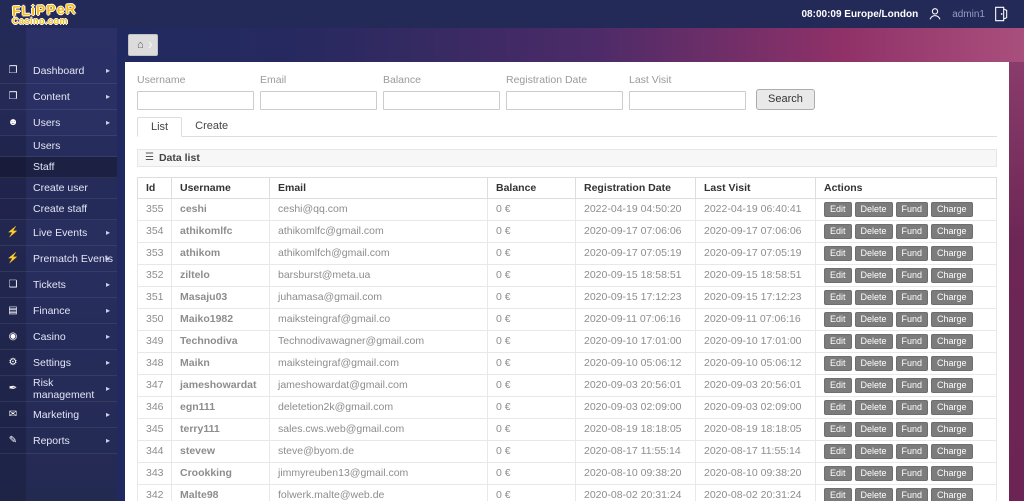  I want to click on sidebar-item-finance: ▤ Finance ▸, so click(58, 311).